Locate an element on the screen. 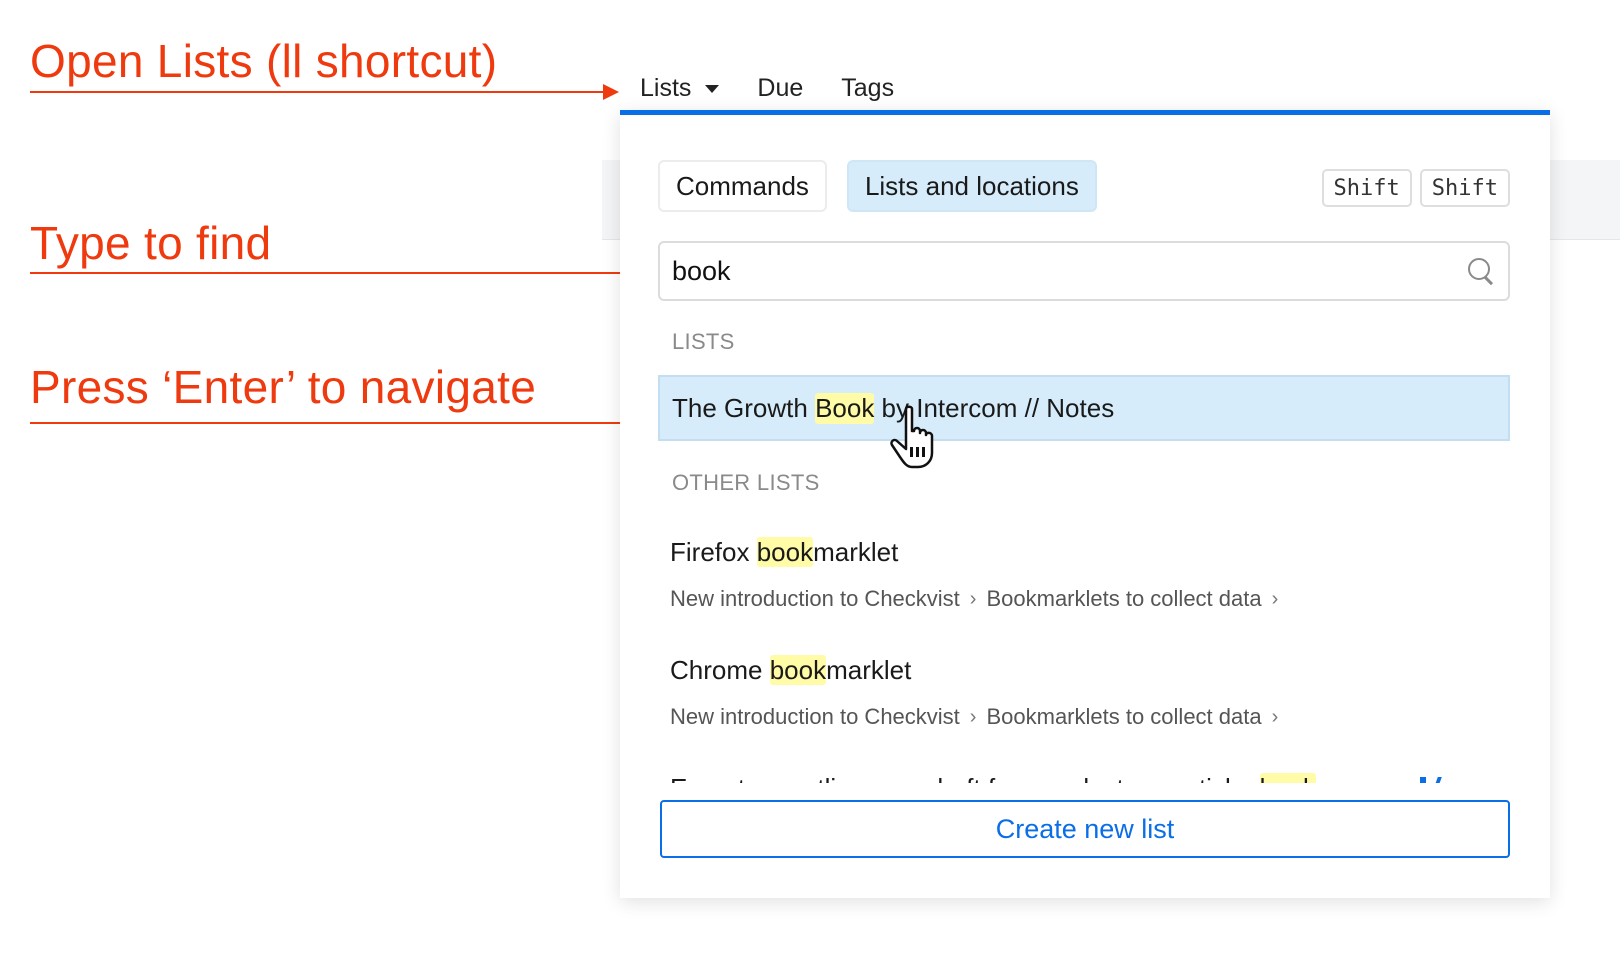 The width and height of the screenshot is (1620, 960). match-highlight: Book is located at coordinates (845, 408).